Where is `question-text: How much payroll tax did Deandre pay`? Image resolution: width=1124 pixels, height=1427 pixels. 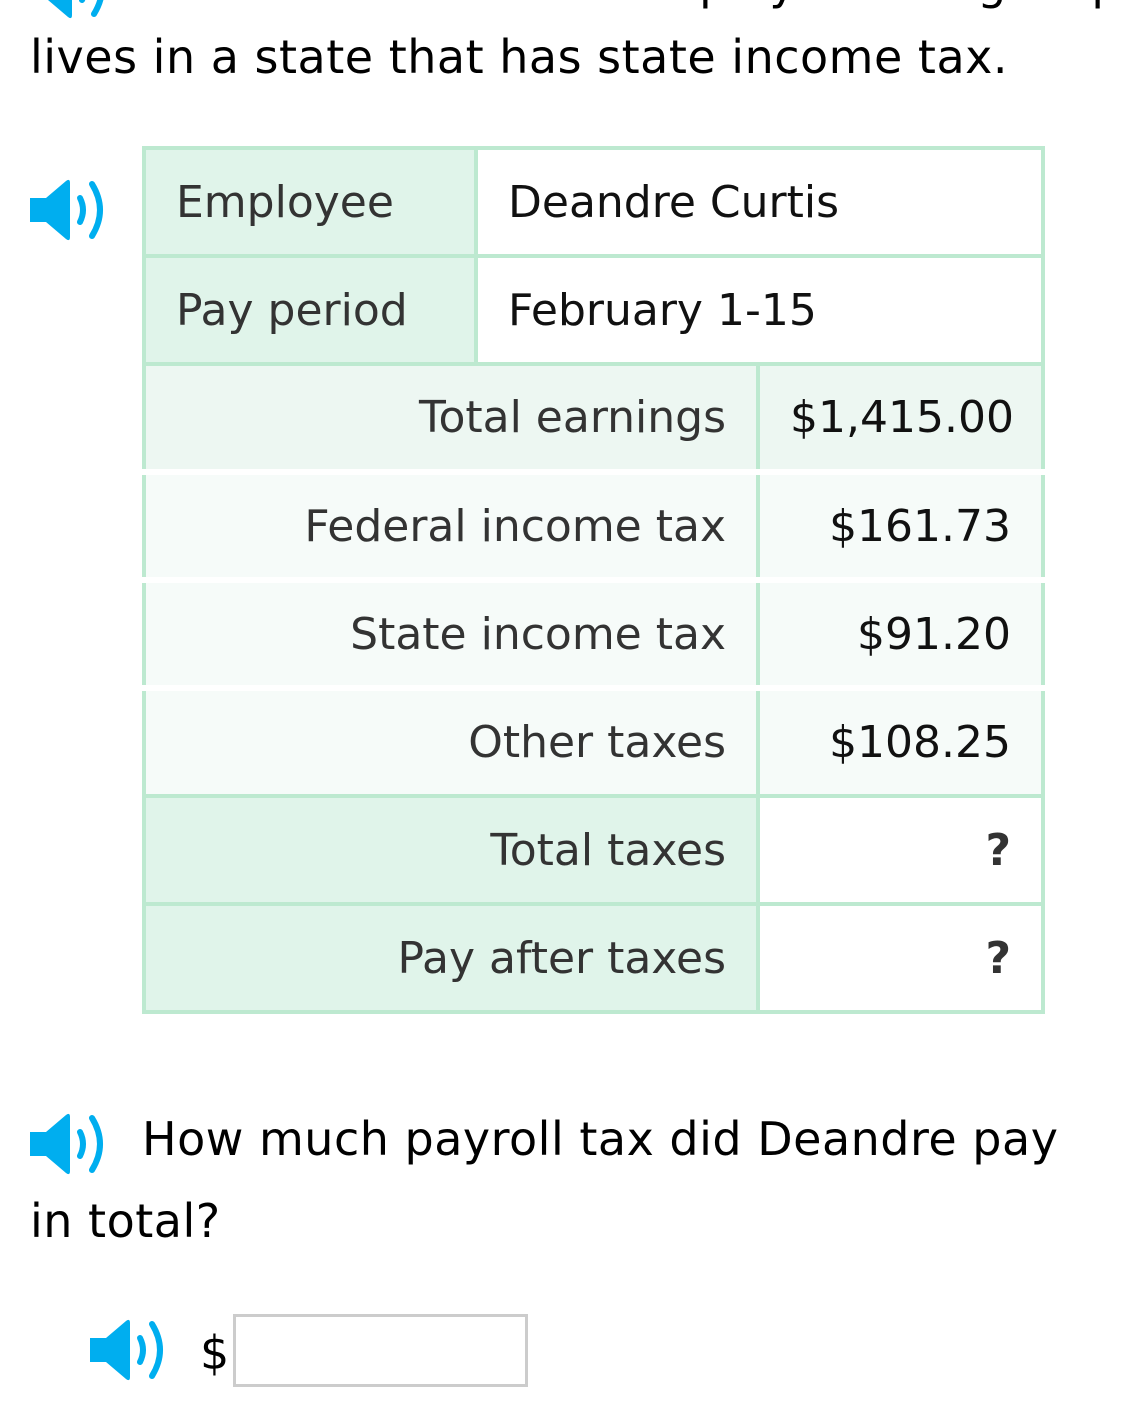
question-text: How much payroll tax did Deandre pay is located at coordinates (600, 1139).